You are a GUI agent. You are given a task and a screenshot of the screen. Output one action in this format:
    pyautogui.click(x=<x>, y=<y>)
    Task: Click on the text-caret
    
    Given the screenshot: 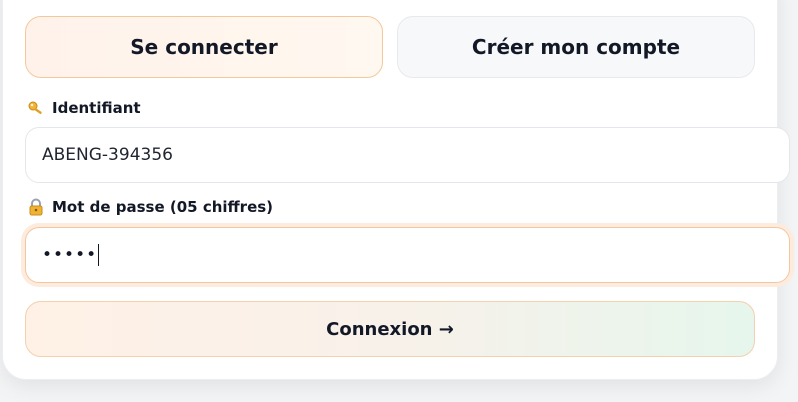 What is the action you would take?
    pyautogui.click(x=99, y=255)
    